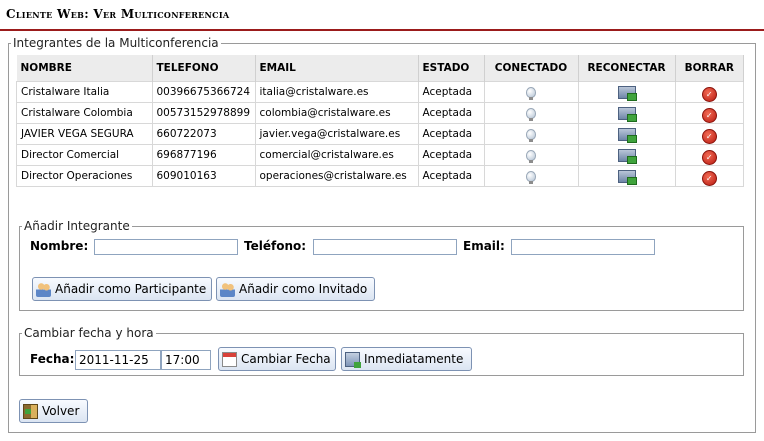 Image resolution: width=764 pixels, height=441 pixels. Describe the element at coordinates (204, 134) in the screenshot. I see `member-phone: 660722073` at that location.